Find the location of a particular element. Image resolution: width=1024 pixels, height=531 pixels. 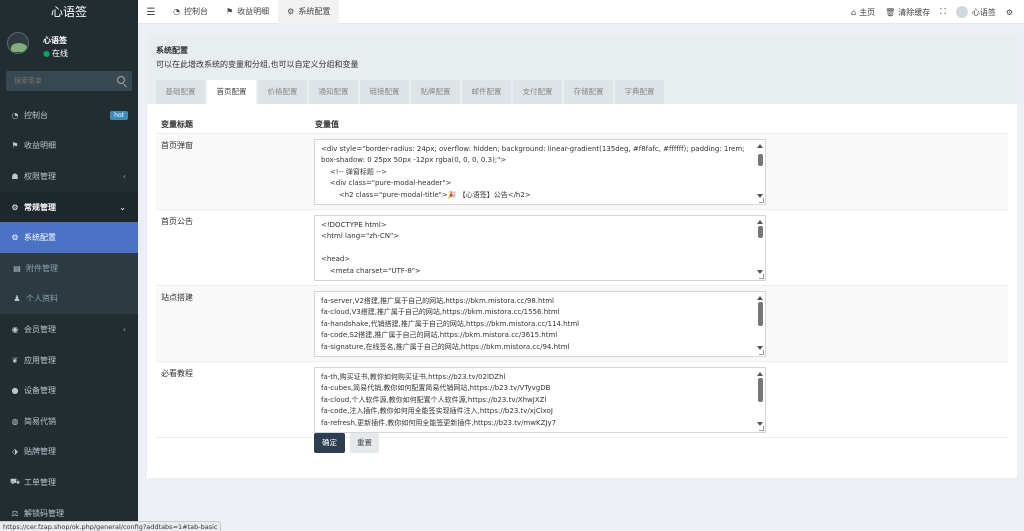

clear-cache-button: 🗑 清除缓存 is located at coordinates (907, 12).